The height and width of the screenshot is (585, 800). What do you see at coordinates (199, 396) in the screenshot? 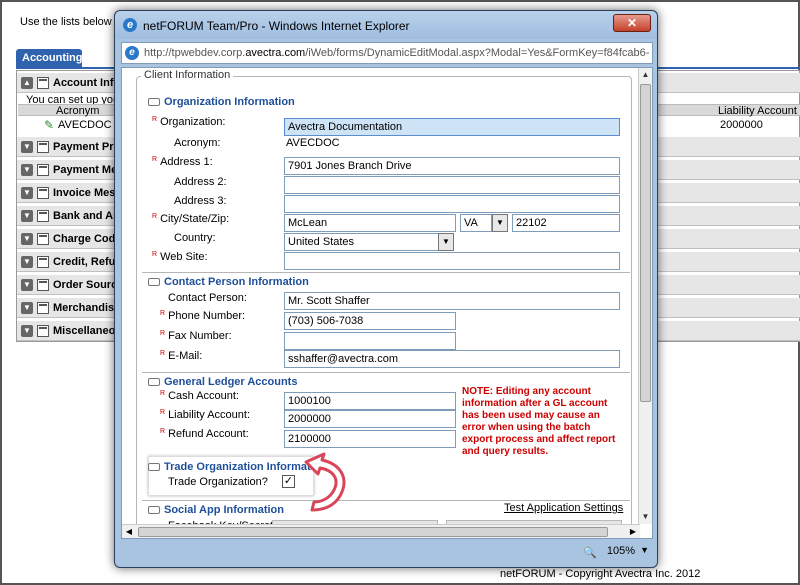
I see `cash-account-label: R Cash Account:` at bounding box center [199, 396].